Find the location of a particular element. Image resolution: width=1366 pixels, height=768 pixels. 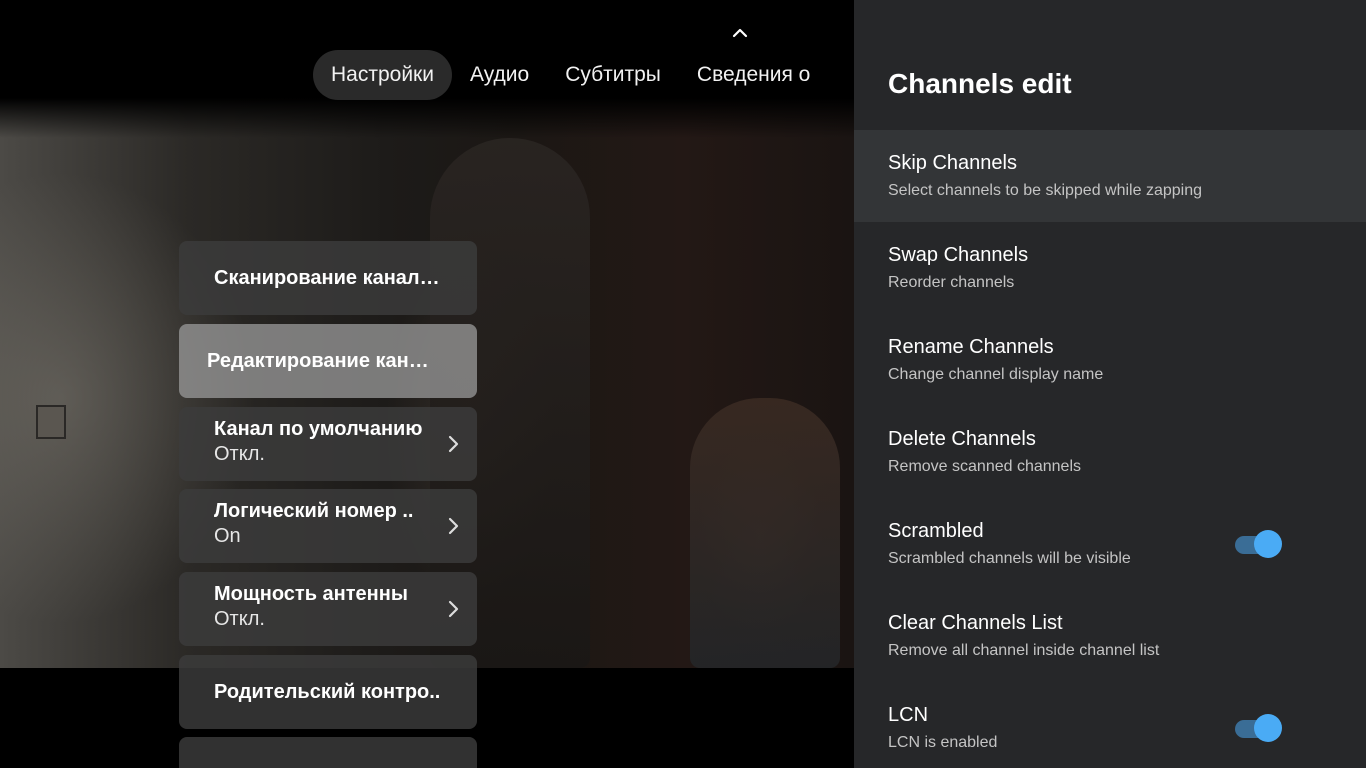

lcn-toggle is located at coordinates (1258, 728).